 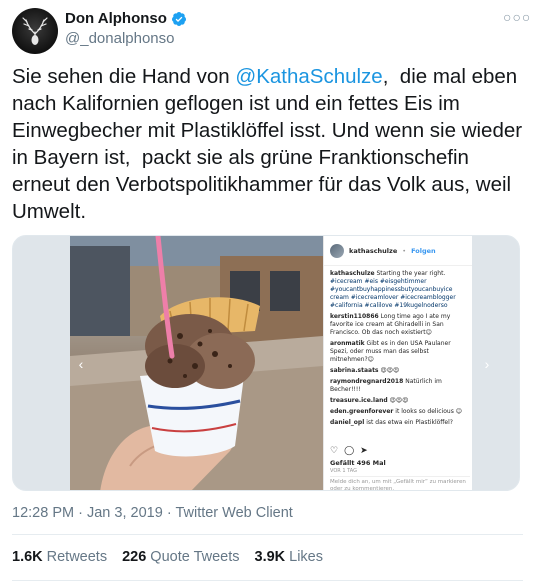 I want to click on likes-stat: 3.9K Likes, so click(x=289, y=557).